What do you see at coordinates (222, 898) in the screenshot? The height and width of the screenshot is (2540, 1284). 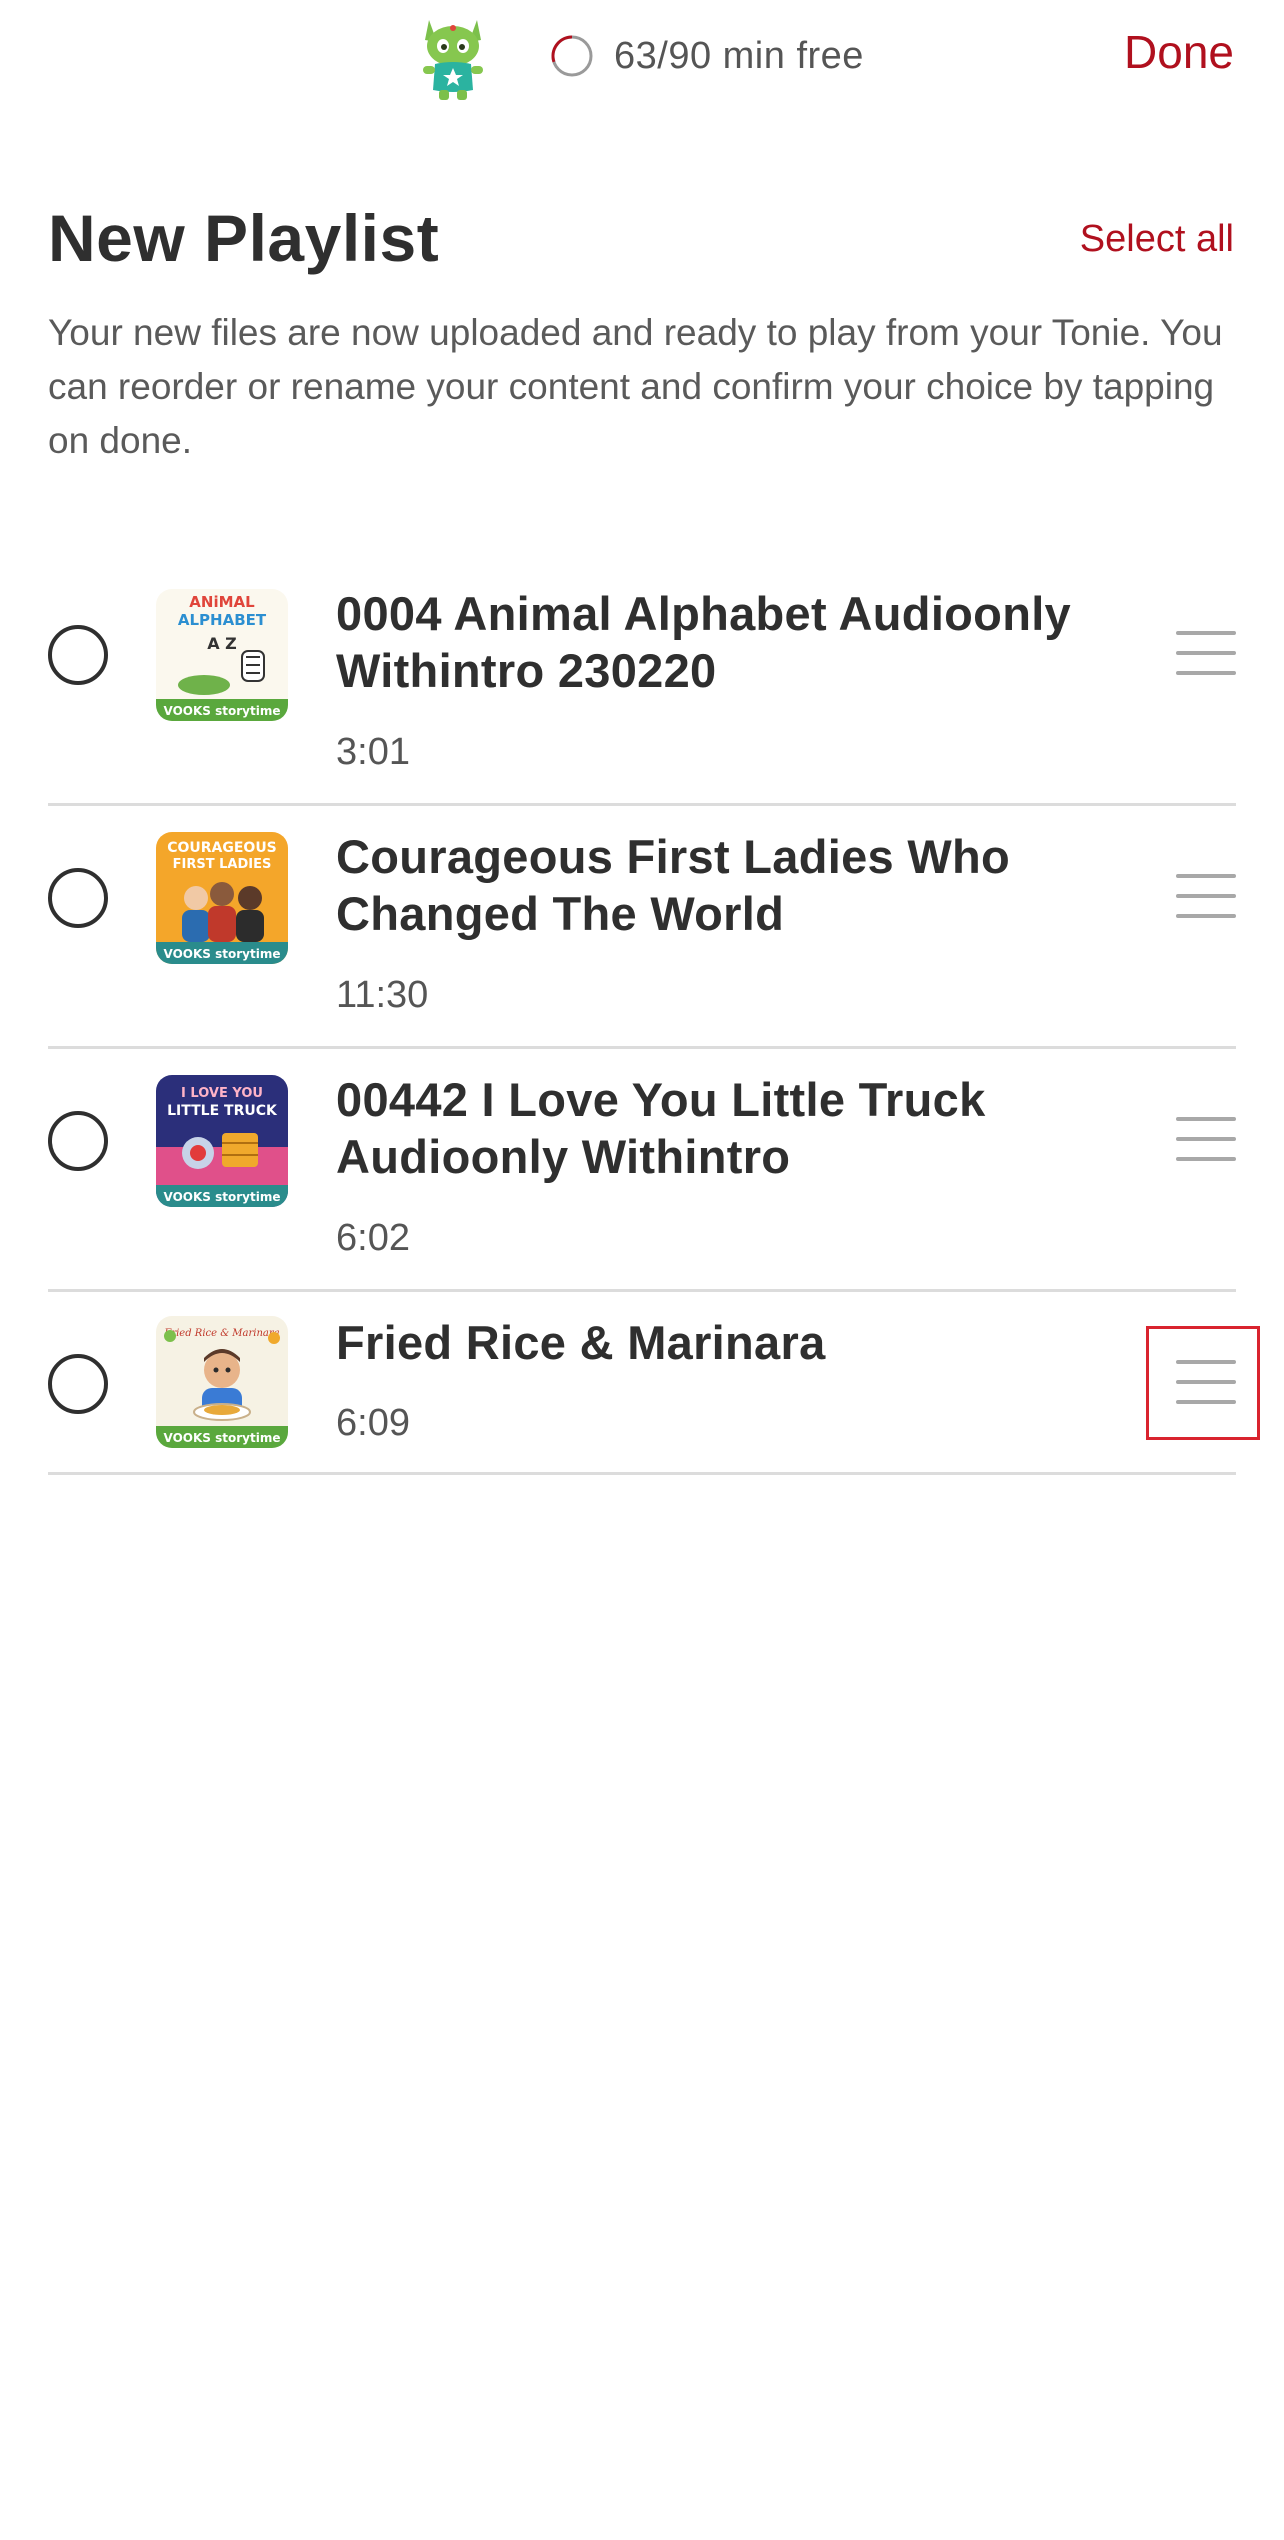 I see `track-cover-image: COURAGEOUS FIRST LADIES VOOKS storytime` at bounding box center [222, 898].